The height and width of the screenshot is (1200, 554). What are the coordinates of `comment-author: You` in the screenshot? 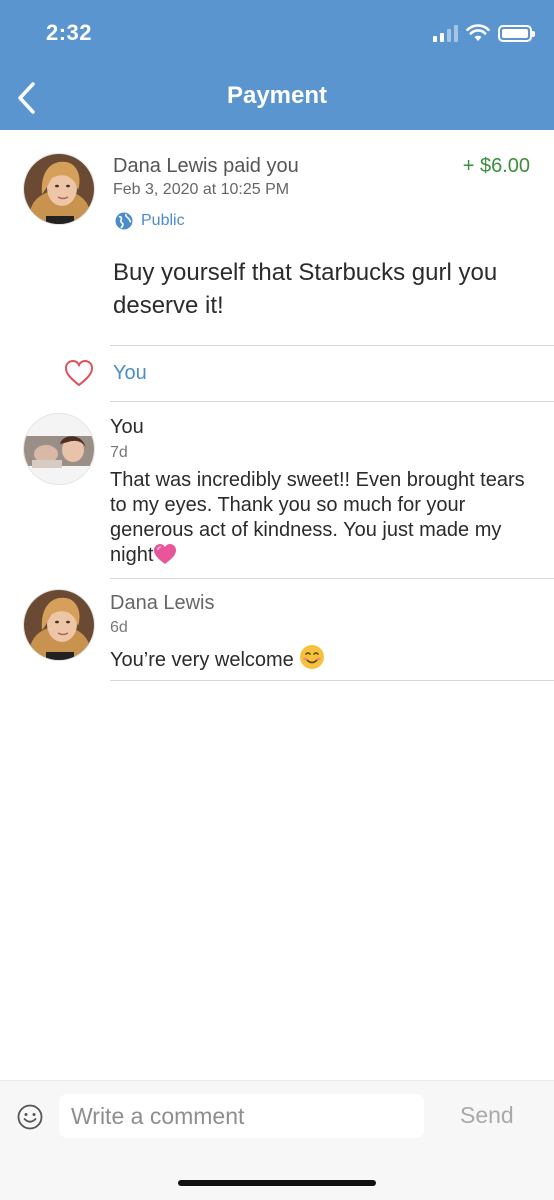 It's located at (127, 427).